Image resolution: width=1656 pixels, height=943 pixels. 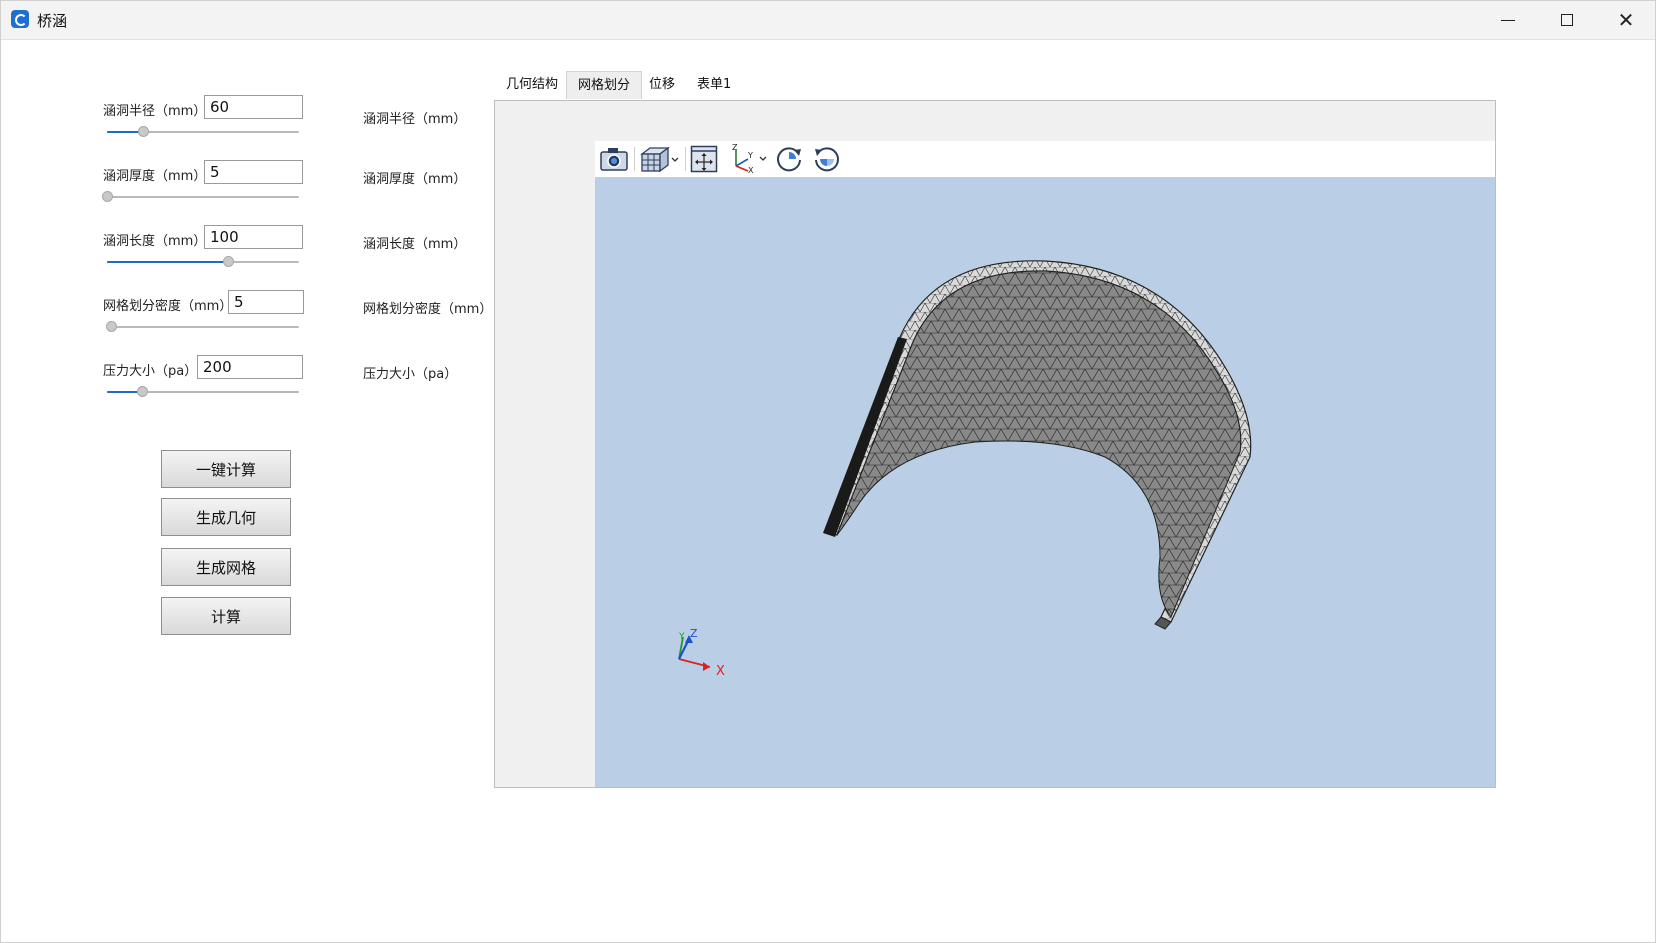 I want to click on maximize-icon, so click(x=1567, y=20).